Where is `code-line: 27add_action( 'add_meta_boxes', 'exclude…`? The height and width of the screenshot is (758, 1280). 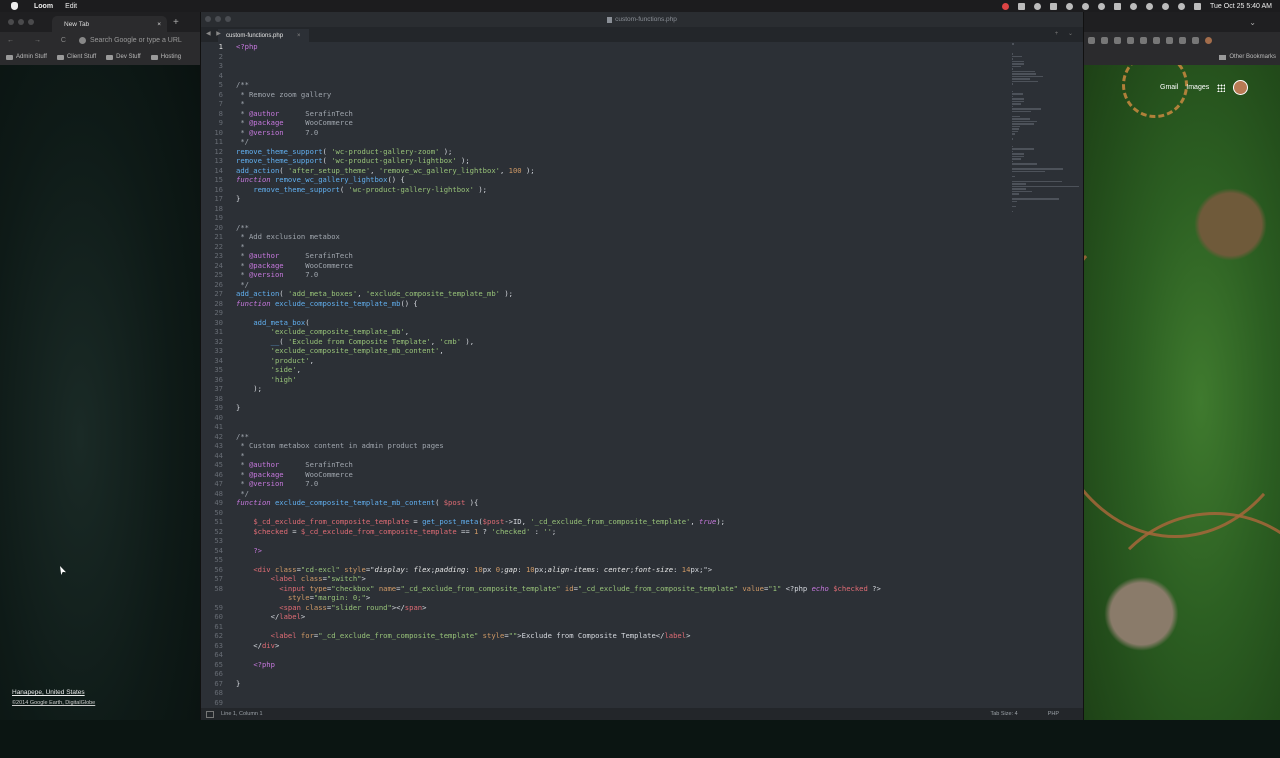
code-line: 27add_action( 'add_meta_boxes', 'exclude… is located at coordinates (604, 294).